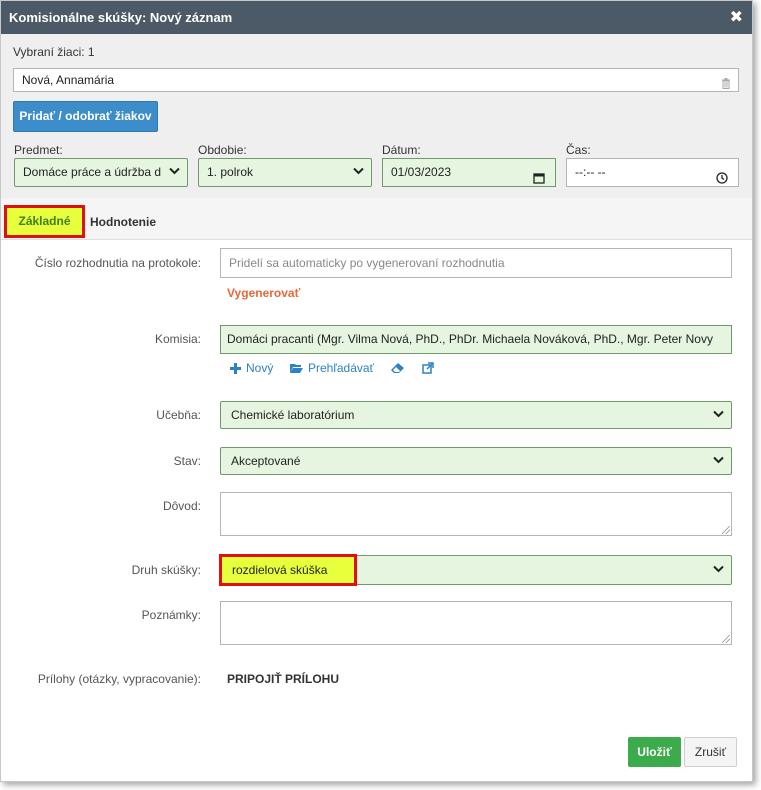 The image size is (761, 790). Describe the element at coordinates (266, 461) in the screenshot. I see `state-value: Akceptované` at that location.